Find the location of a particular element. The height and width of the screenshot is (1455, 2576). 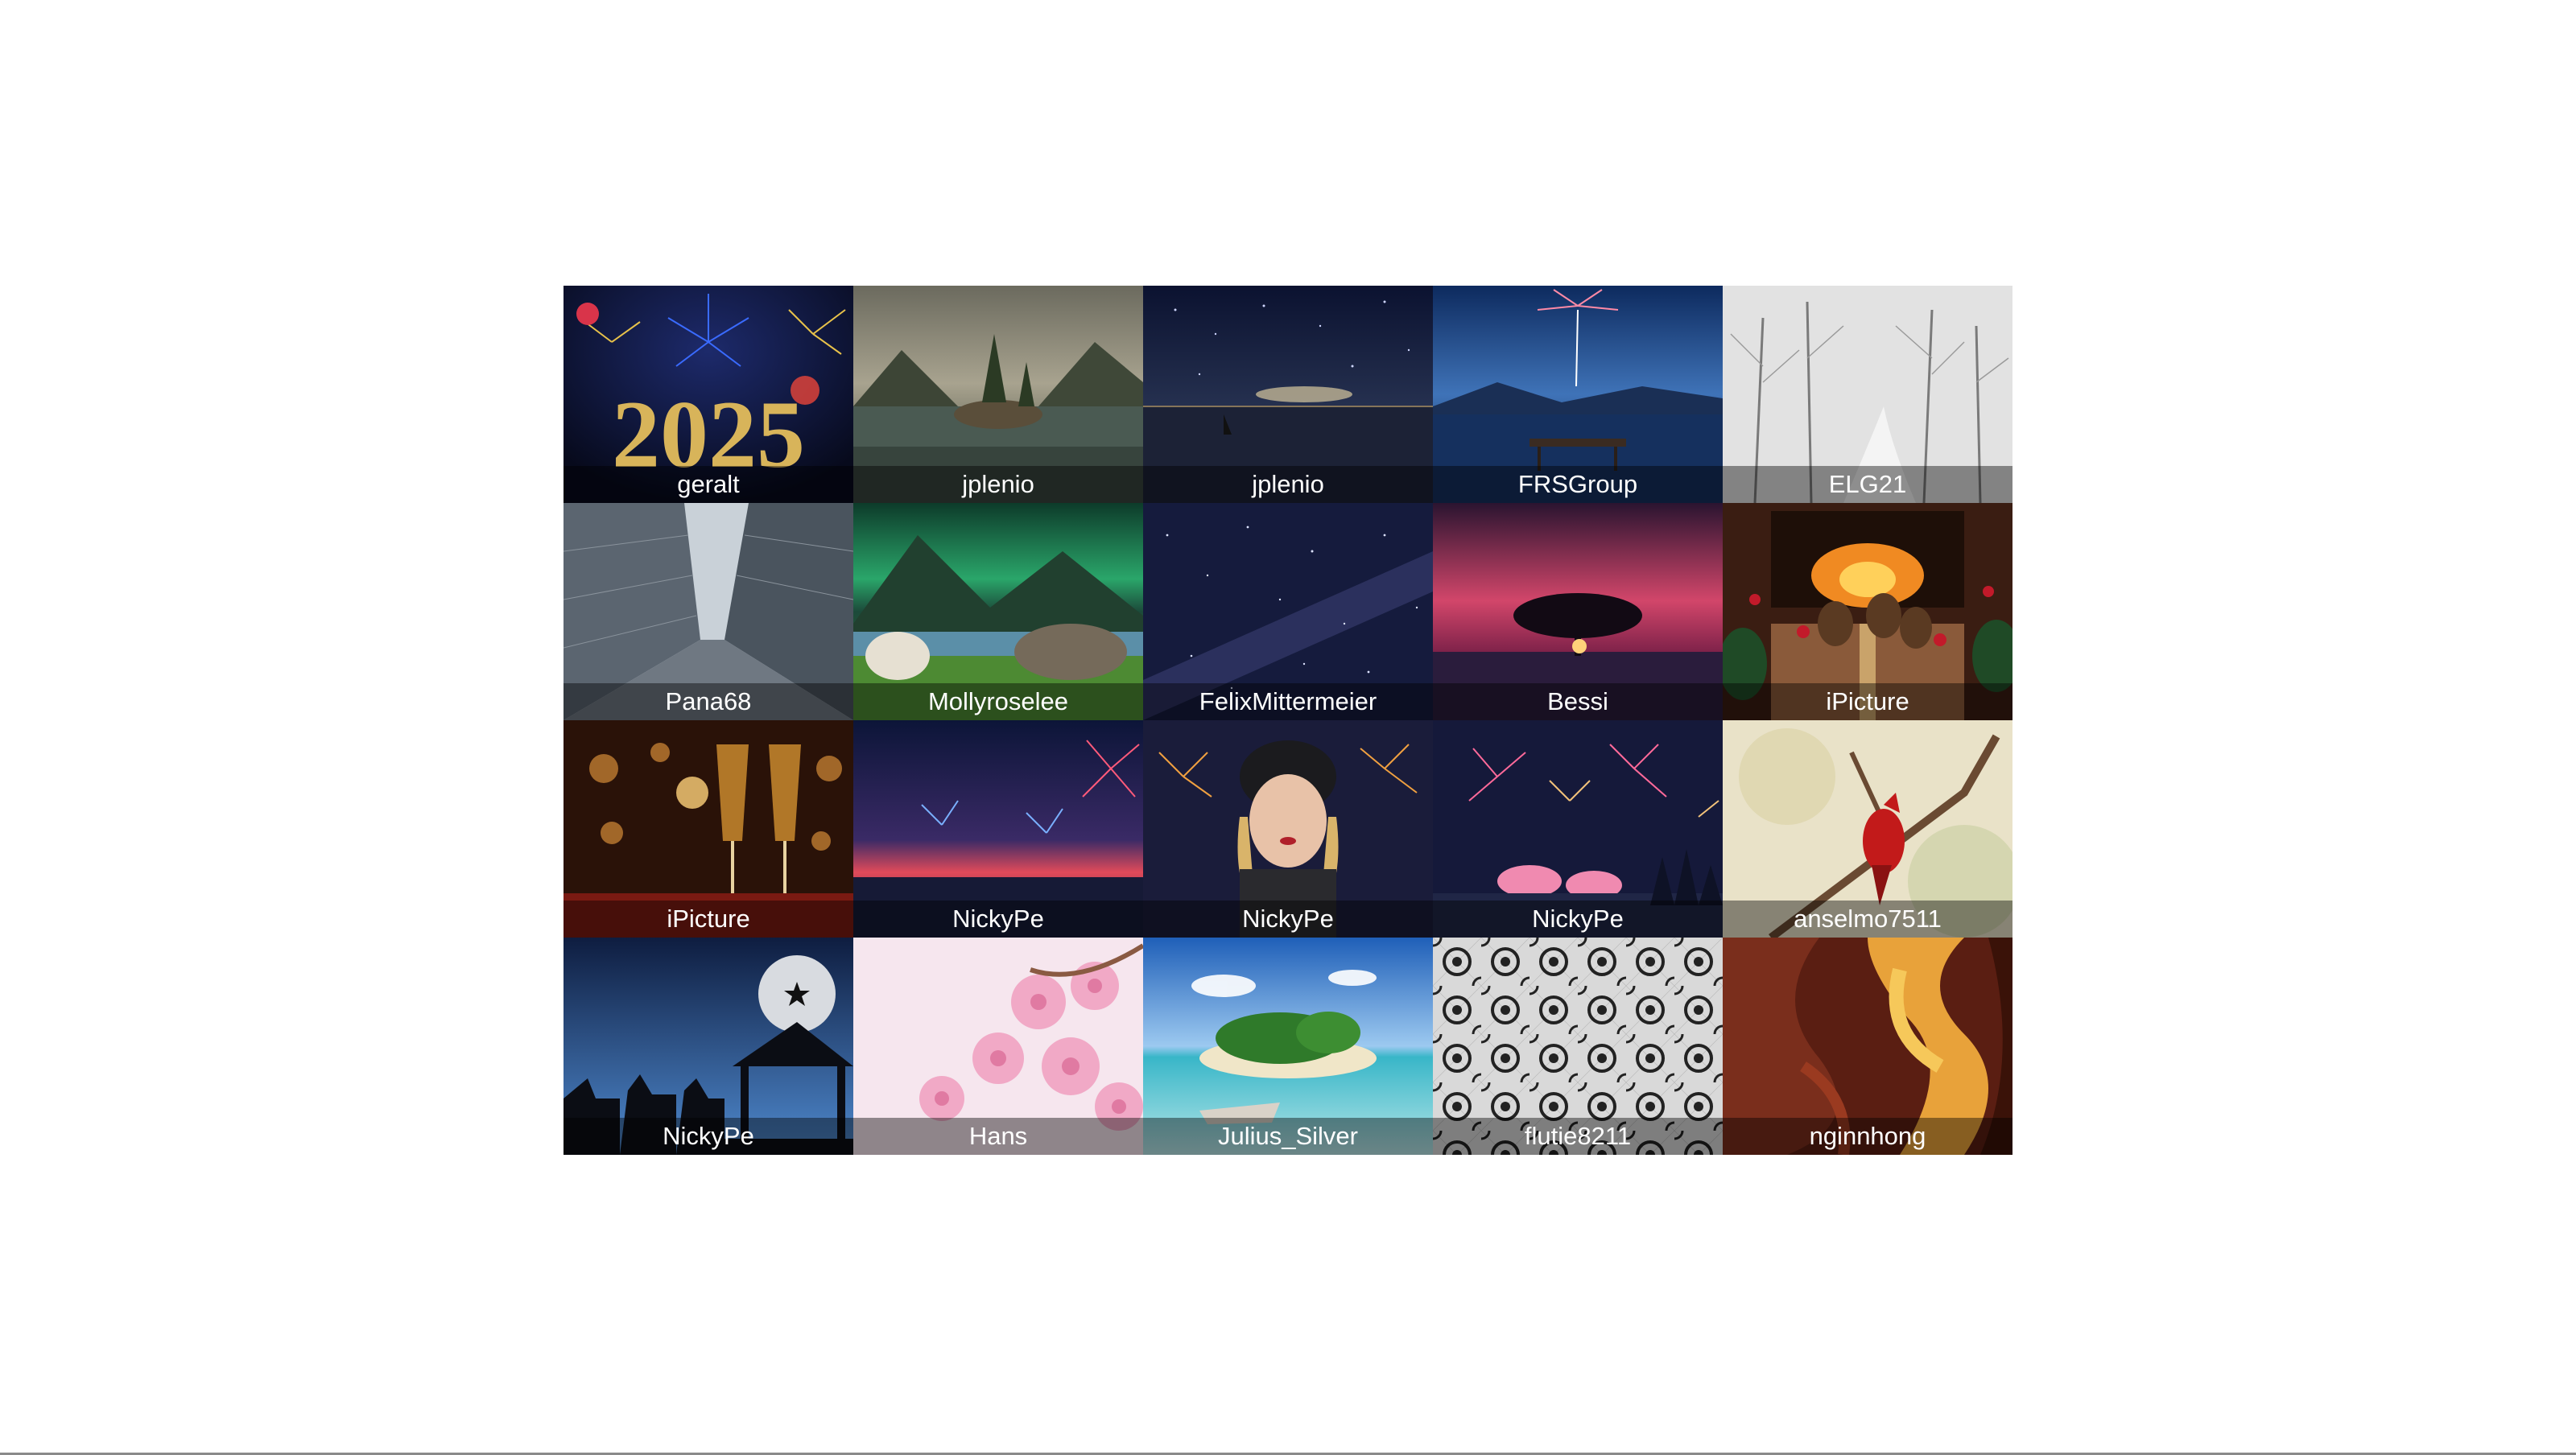

author-caption: Hans is located at coordinates (998, 1136).